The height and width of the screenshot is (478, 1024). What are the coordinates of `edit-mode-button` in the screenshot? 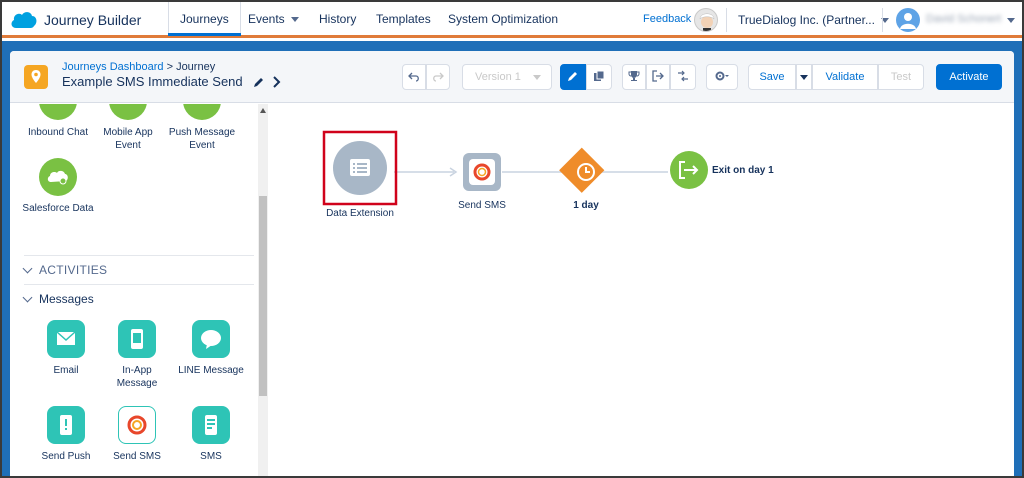 It's located at (573, 77).